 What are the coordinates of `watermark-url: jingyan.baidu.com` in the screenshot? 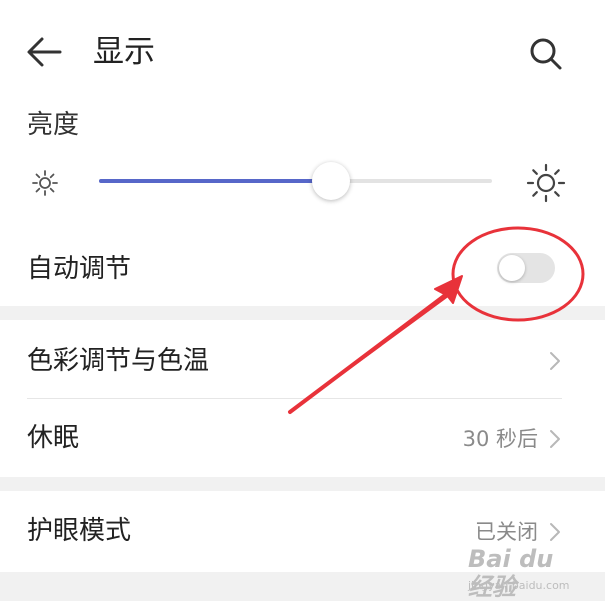 It's located at (519, 585).